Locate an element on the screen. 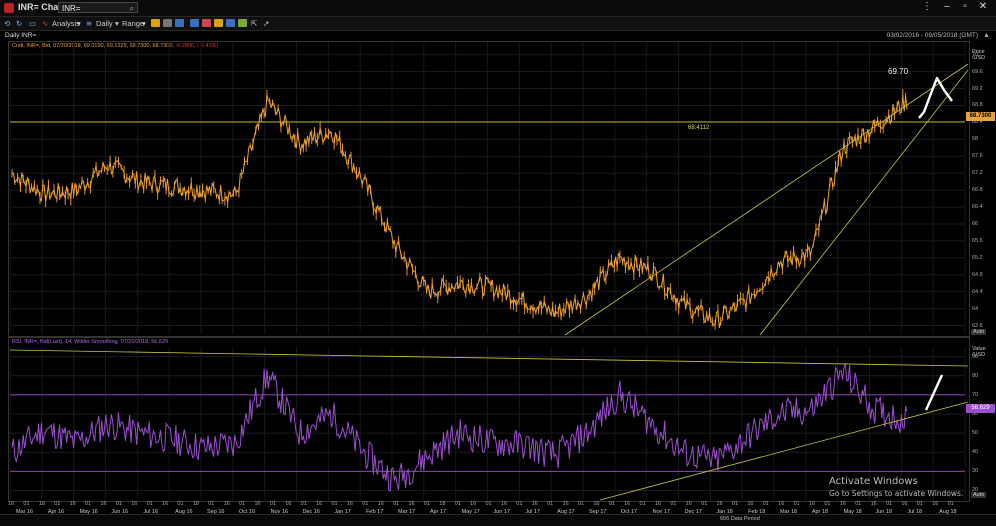 This screenshot has width=996, height=526. data-period-label: 656 Data Period is located at coordinates (740, 519).